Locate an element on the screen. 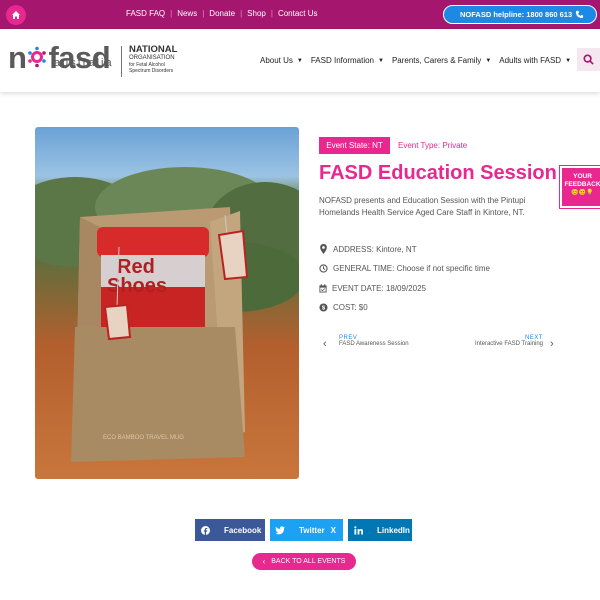 This screenshot has height=600, width=600. logo-divider is located at coordinates (121, 61).